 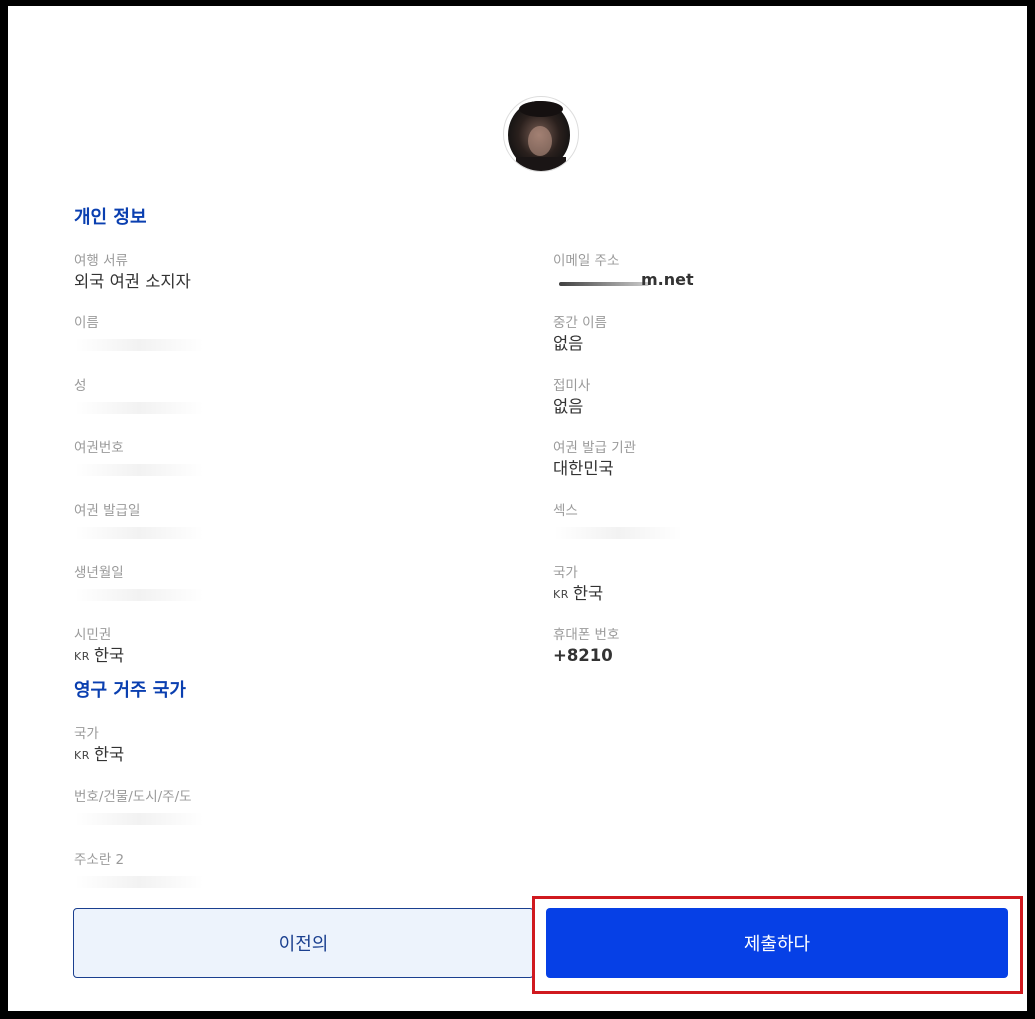 What do you see at coordinates (572, 386) in the screenshot?
I see `field-label: 접미사` at bounding box center [572, 386].